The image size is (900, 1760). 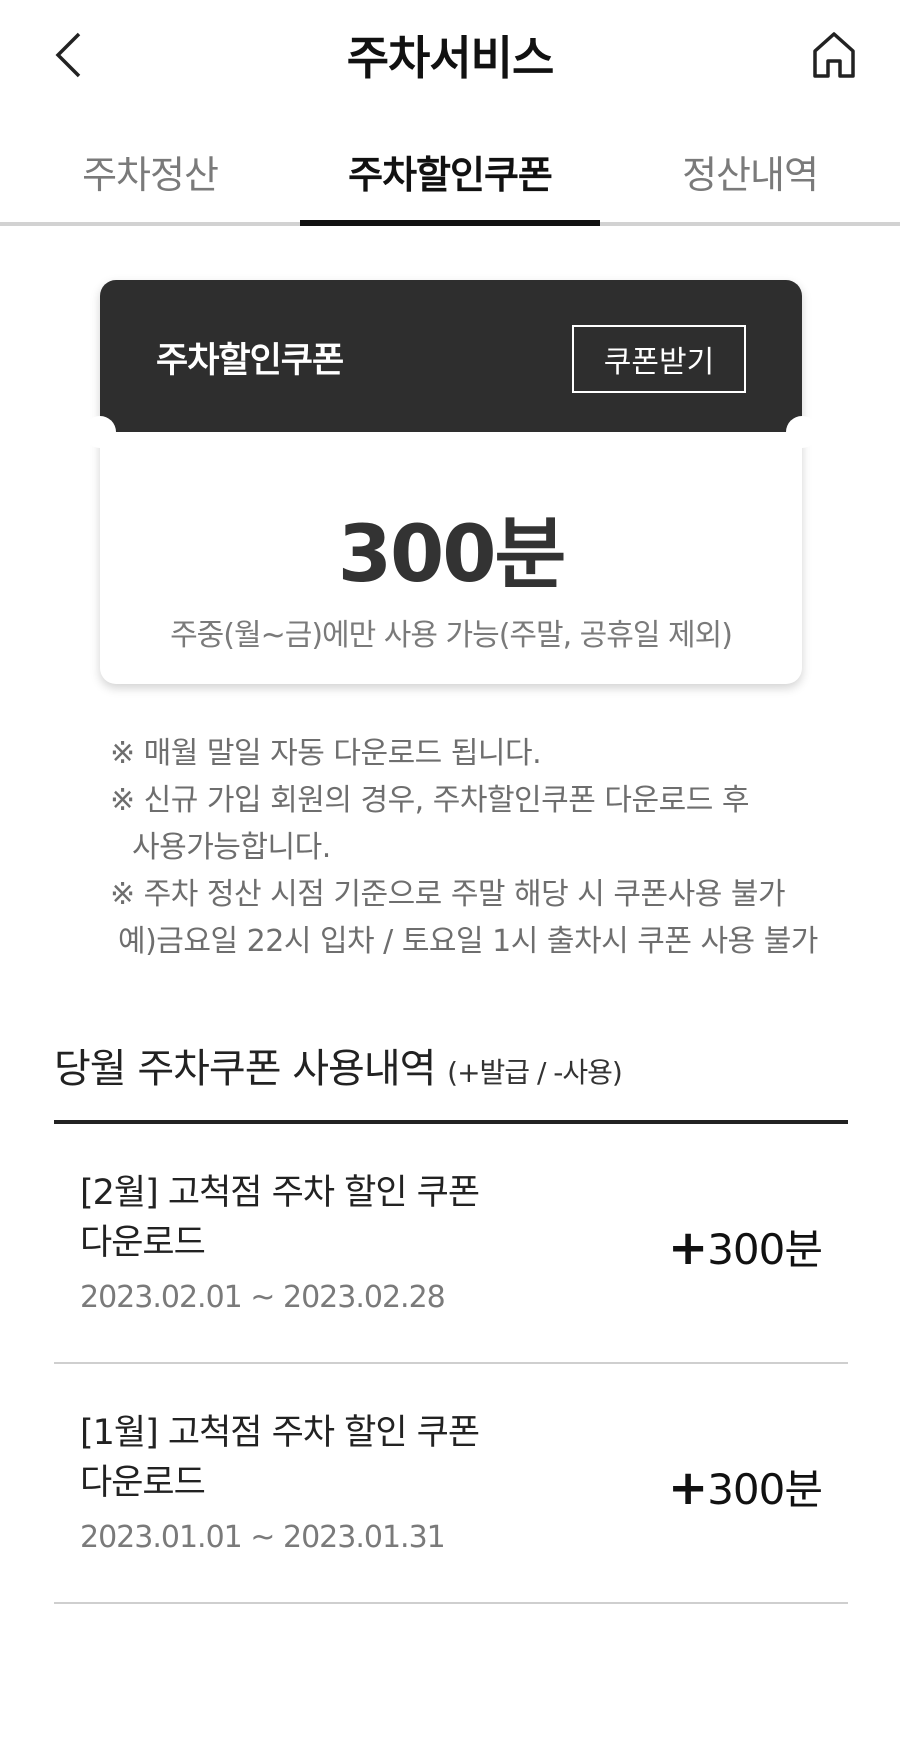 I want to click on item-period: 2023.01.01 ~ 2023.01.31, so click(x=263, y=1537).